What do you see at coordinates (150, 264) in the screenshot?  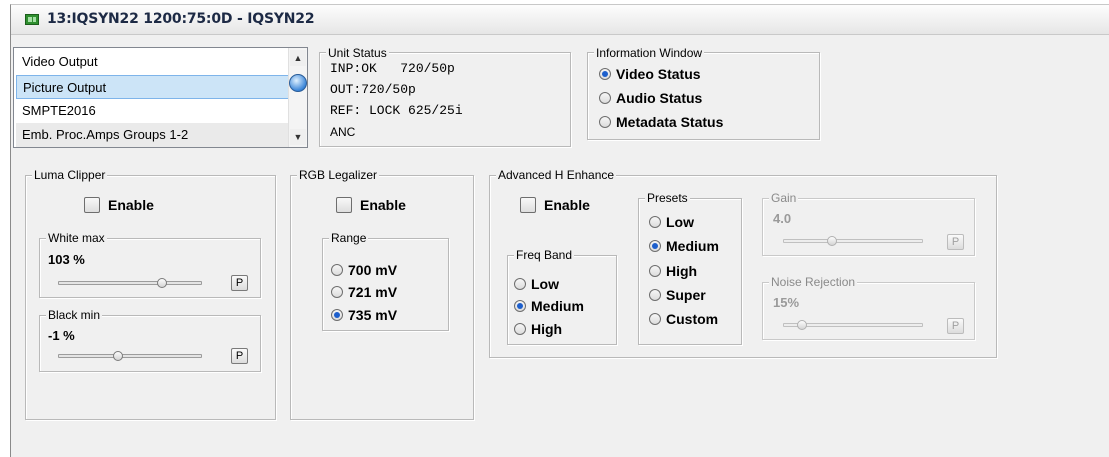 I see `white-max-group: White max 103 % P` at bounding box center [150, 264].